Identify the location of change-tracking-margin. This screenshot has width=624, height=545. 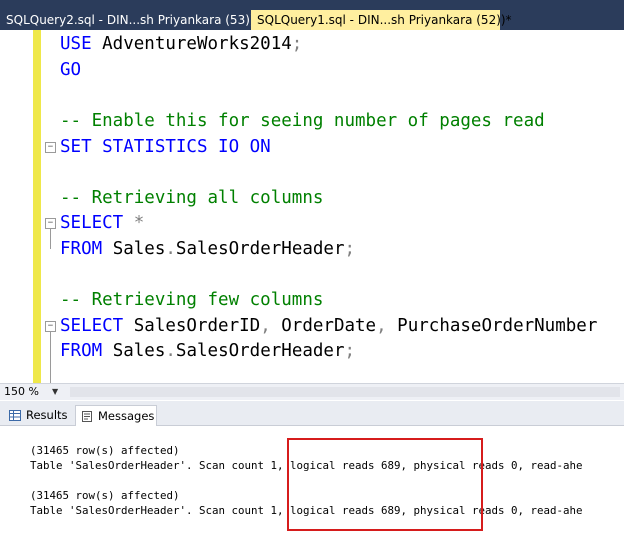
(37, 206).